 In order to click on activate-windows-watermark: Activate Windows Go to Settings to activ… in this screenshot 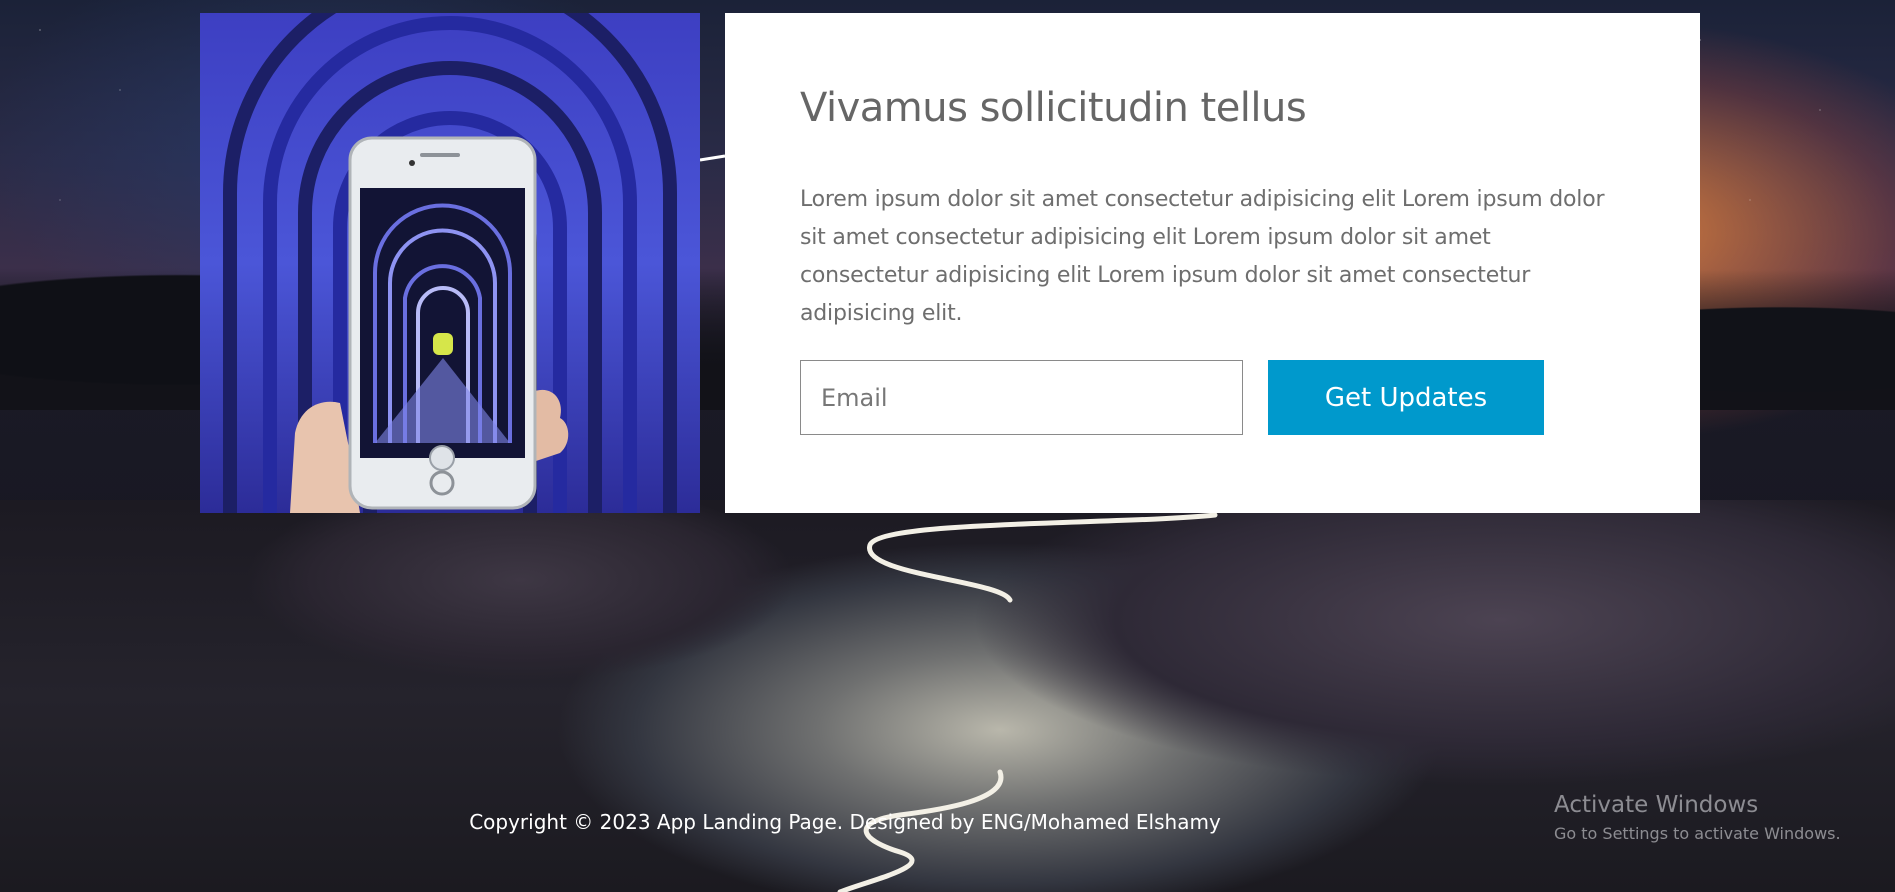, I will do `click(1697, 817)`.